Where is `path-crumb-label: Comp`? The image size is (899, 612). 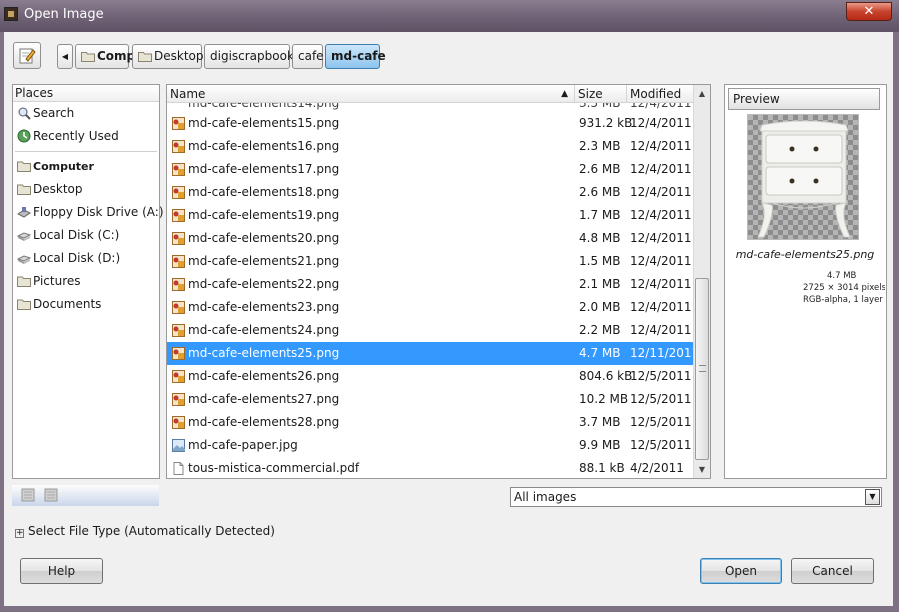 path-crumb-label: Comp is located at coordinates (116, 56).